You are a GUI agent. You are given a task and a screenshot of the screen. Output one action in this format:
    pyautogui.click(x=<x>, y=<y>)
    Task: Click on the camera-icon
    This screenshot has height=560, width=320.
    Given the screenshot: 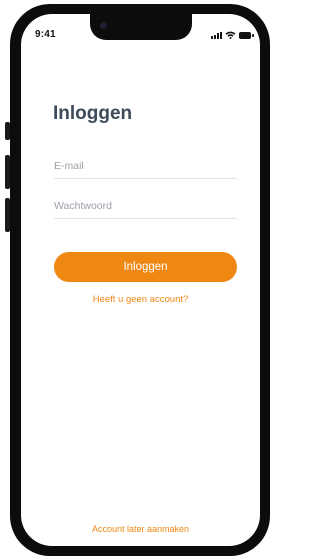 What is the action you would take?
    pyautogui.click(x=103, y=25)
    